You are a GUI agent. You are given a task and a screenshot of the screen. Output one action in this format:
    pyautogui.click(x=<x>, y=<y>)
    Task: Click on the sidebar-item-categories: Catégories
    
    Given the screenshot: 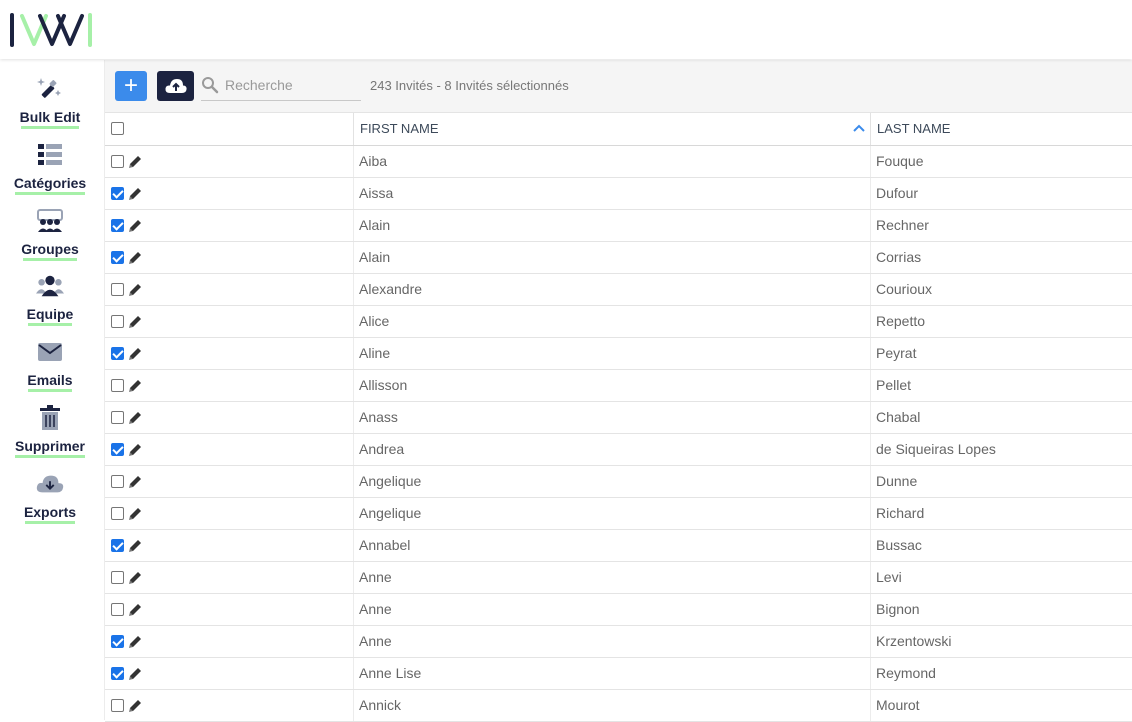 What is the action you would take?
    pyautogui.click(x=50, y=162)
    